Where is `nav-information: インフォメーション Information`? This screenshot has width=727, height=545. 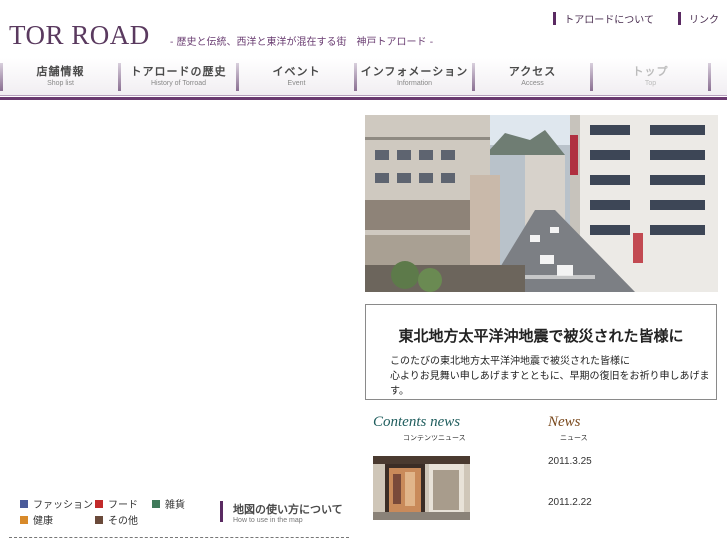
nav-information: インフォメーション Information is located at coordinates (414, 76).